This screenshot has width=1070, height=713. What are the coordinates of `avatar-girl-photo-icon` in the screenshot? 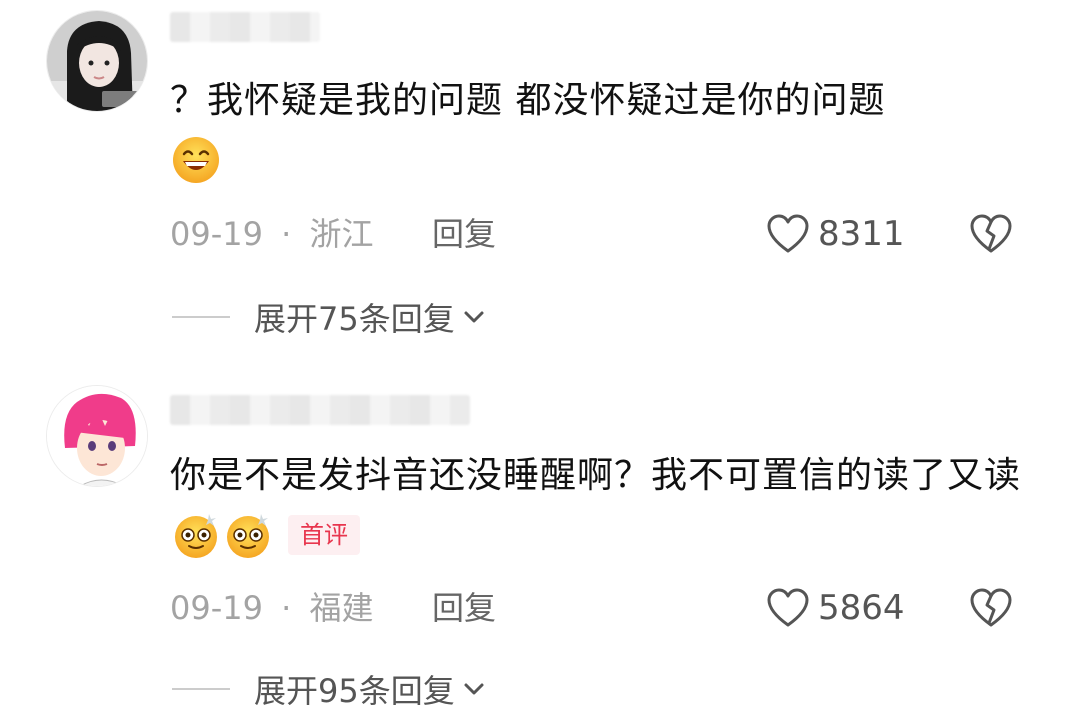 It's located at (97, 61).